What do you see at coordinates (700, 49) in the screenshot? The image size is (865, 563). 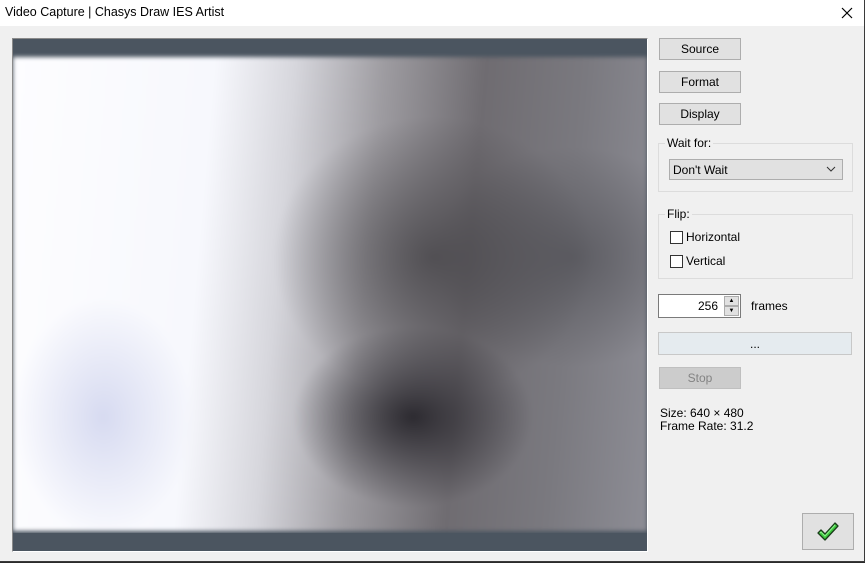 I see `source-button: Source` at bounding box center [700, 49].